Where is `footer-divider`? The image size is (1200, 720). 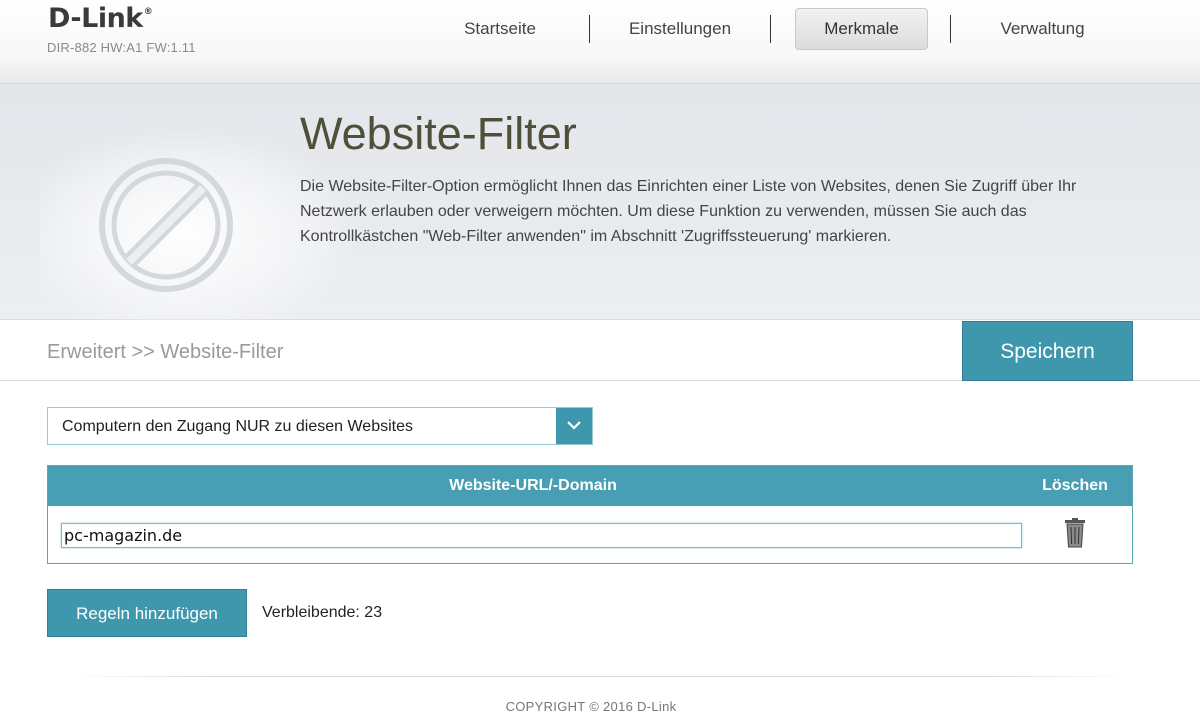 footer-divider is located at coordinates (600, 676).